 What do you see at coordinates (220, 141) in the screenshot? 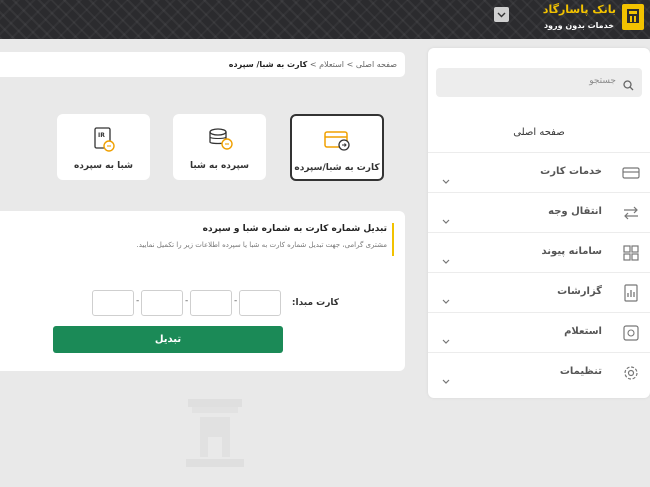
I see `deposit-to-iban-icon` at bounding box center [220, 141].